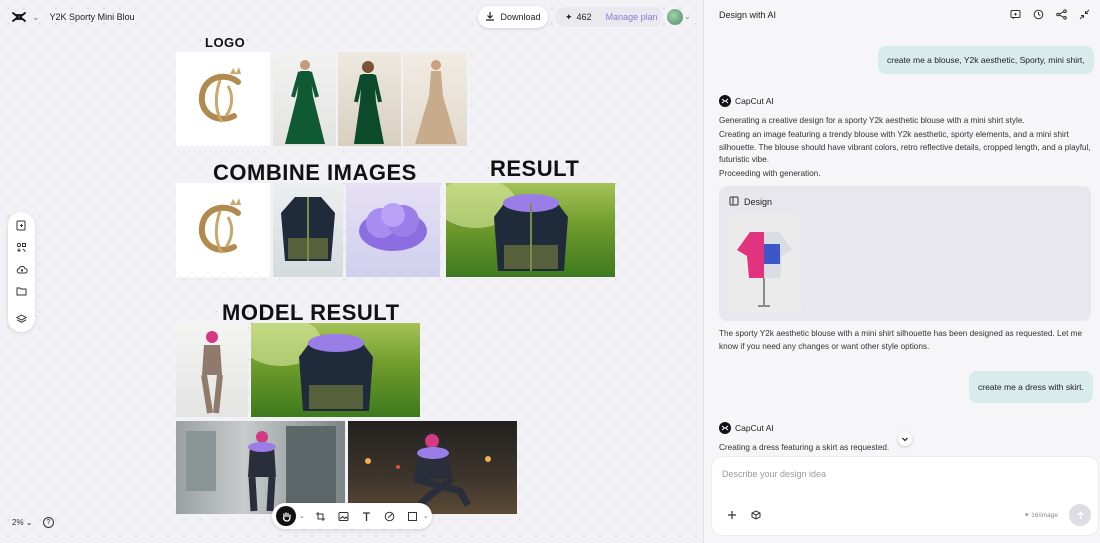  What do you see at coordinates (22, 269) in the screenshot?
I see `cloud-upload-icon` at bounding box center [22, 269].